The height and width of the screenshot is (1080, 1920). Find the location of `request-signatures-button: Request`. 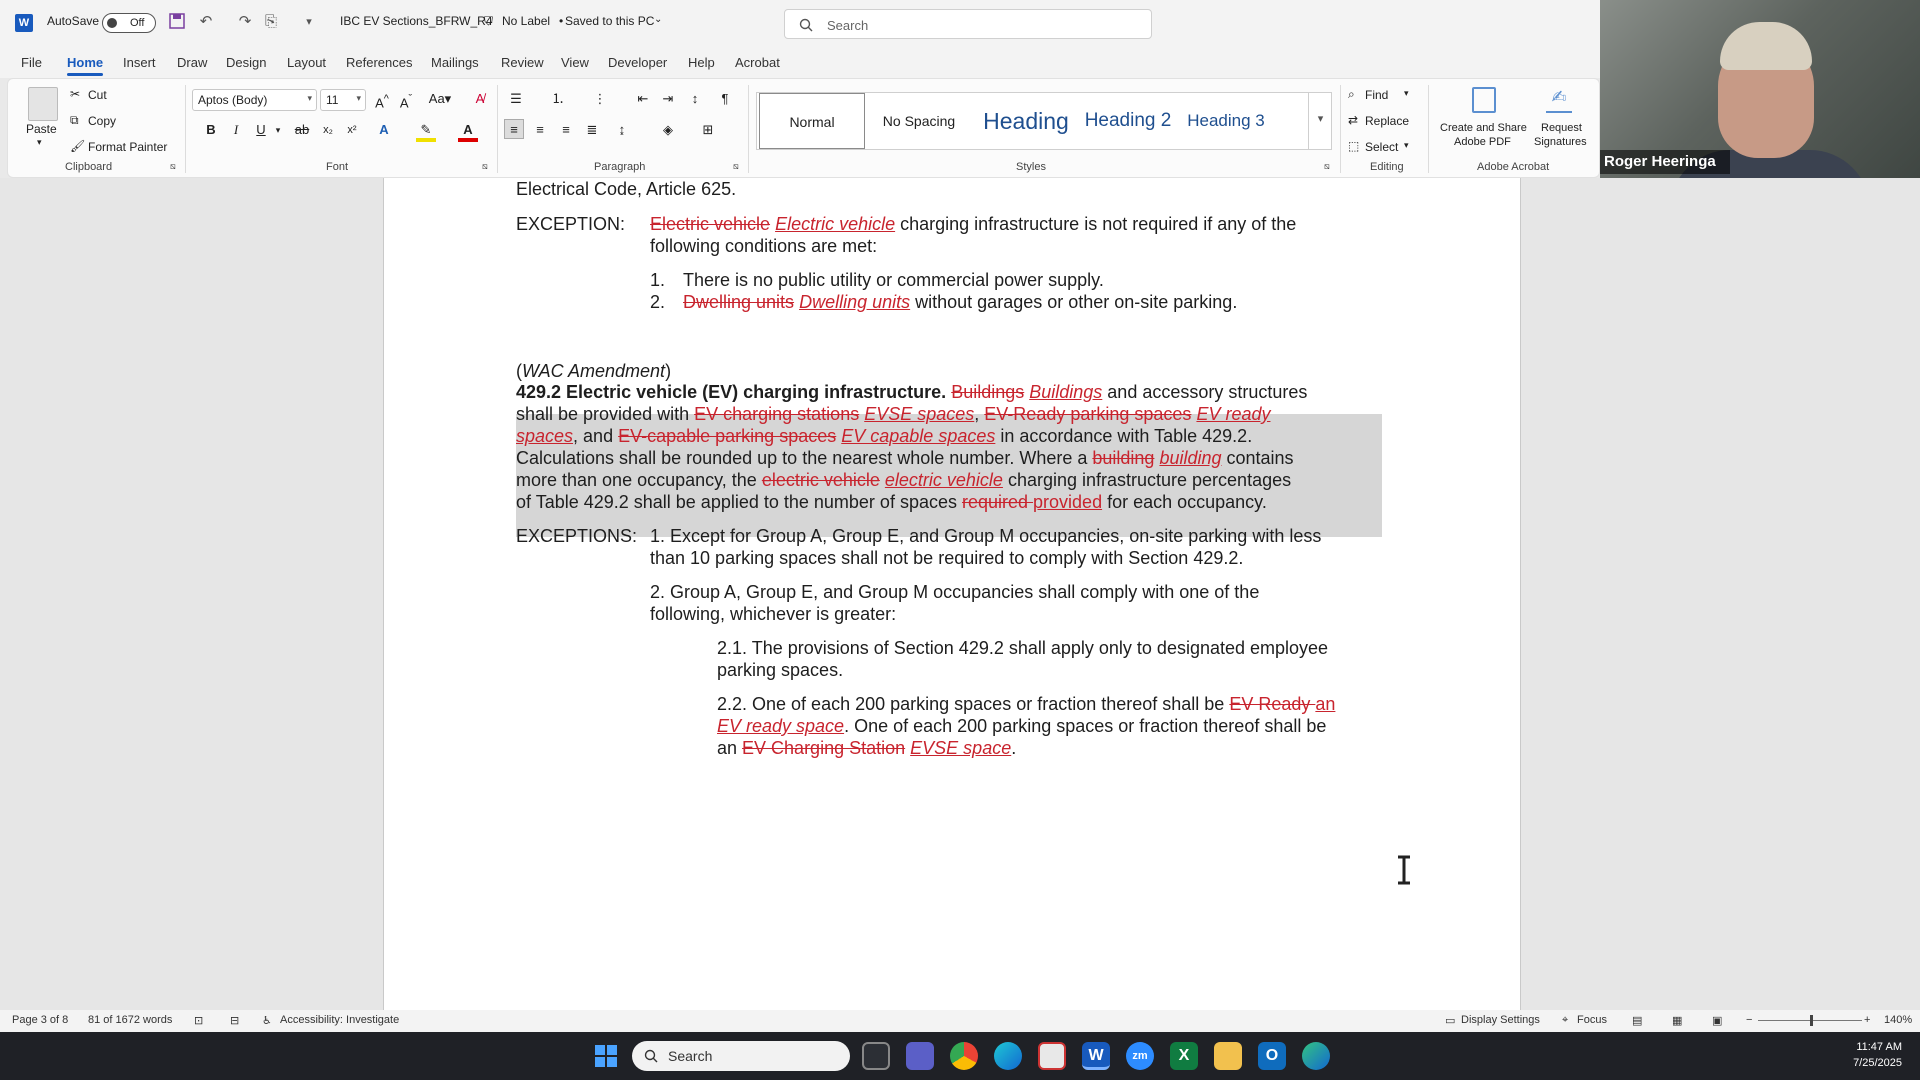

request-signatures-button: Request is located at coordinates (1561, 128).